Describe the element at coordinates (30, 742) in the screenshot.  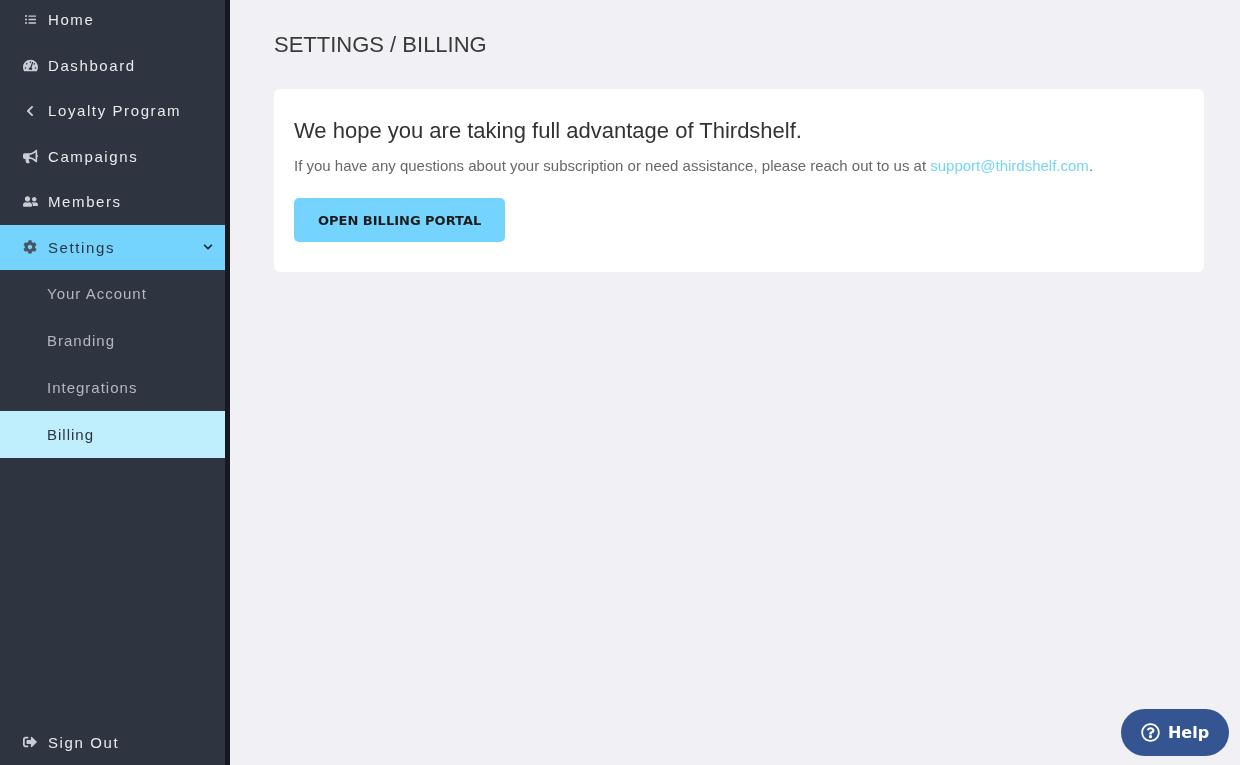
I see `sign-out-icon` at that location.